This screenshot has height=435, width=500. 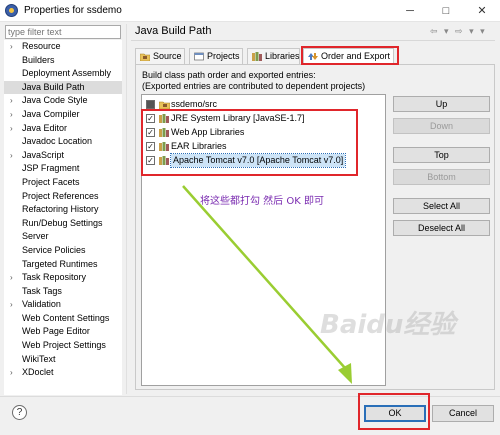 I want to click on close-button: ✕, so click(x=482, y=11).